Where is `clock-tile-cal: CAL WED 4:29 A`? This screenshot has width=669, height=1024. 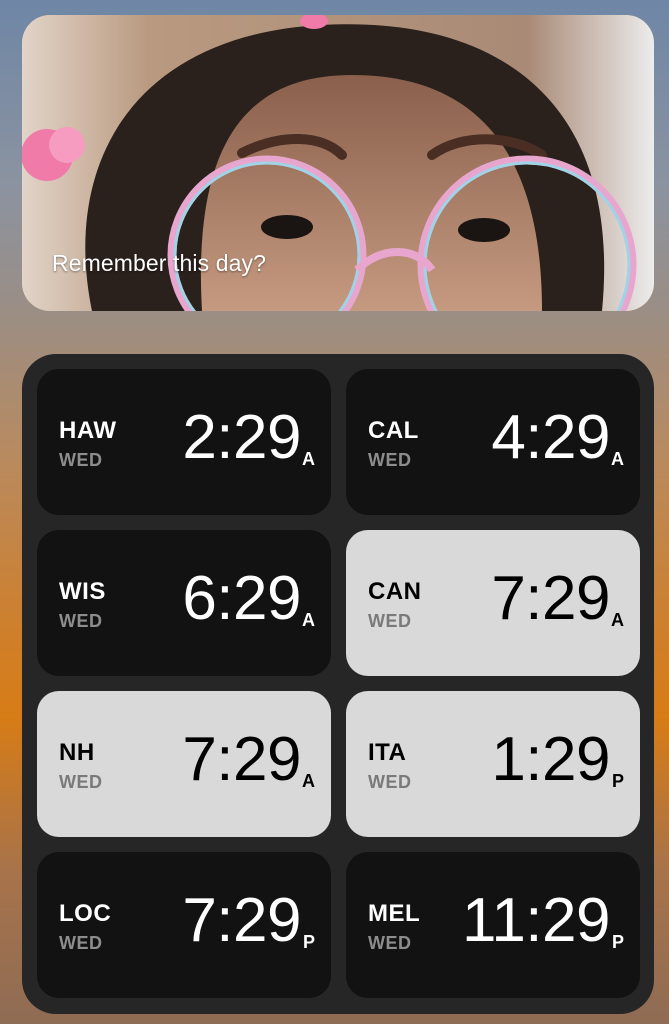 clock-tile-cal: CAL WED 4:29 A is located at coordinates (493, 442).